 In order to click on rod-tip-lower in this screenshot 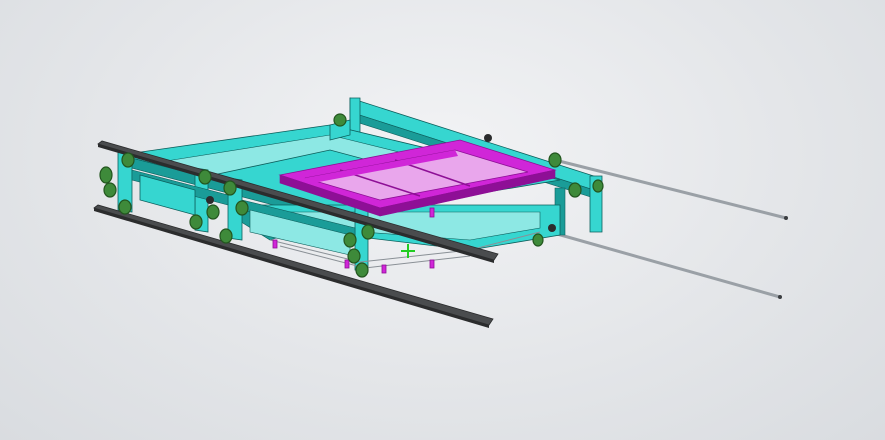, I will do `click(780, 297)`.